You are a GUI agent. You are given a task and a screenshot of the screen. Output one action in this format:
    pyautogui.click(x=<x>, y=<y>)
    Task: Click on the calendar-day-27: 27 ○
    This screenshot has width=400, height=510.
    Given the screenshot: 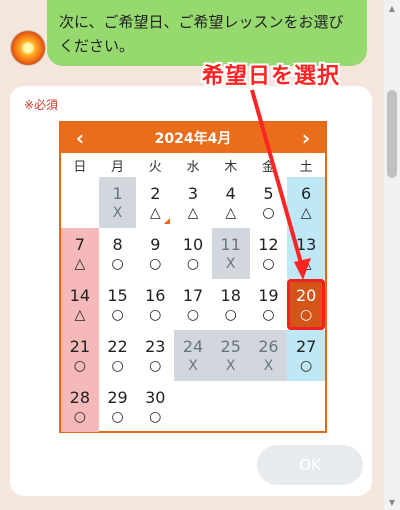 What is the action you would take?
    pyautogui.click(x=306, y=355)
    